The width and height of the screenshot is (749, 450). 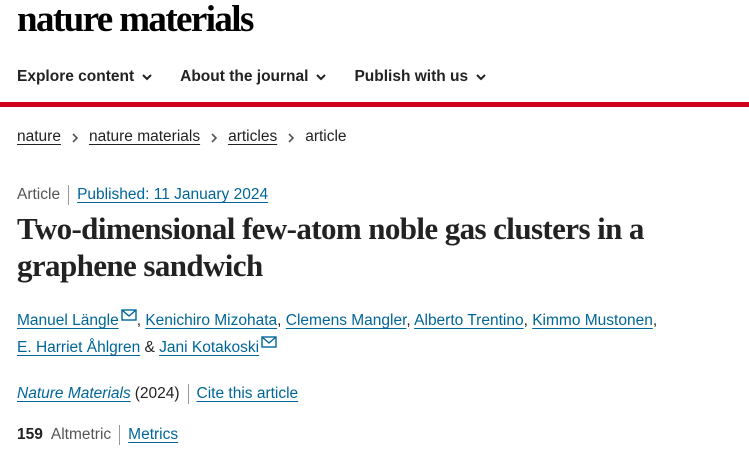 What do you see at coordinates (592, 320) in the screenshot?
I see `author-link: Kimmo Mustonen` at bounding box center [592, 320].